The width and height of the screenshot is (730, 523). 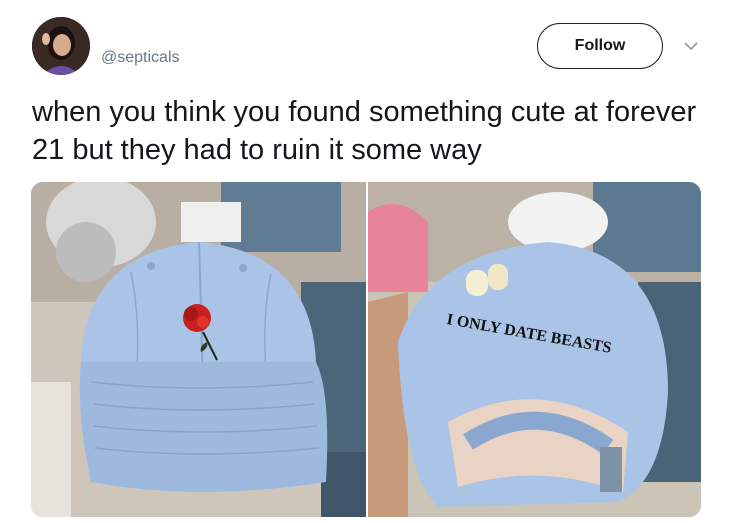 I want to click on avatar-photo, so click(x=61, y=46).